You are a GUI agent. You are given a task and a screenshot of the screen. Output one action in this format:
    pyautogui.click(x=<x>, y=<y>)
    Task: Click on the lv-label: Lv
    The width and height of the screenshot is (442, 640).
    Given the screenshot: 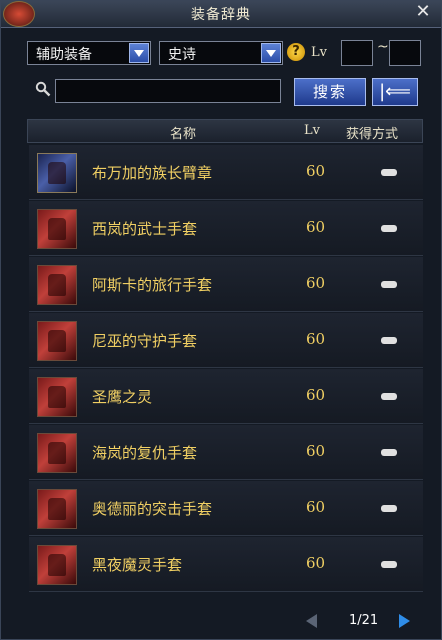 What is the action you would take?
    pyautogui.click(x=319, y=52)
    